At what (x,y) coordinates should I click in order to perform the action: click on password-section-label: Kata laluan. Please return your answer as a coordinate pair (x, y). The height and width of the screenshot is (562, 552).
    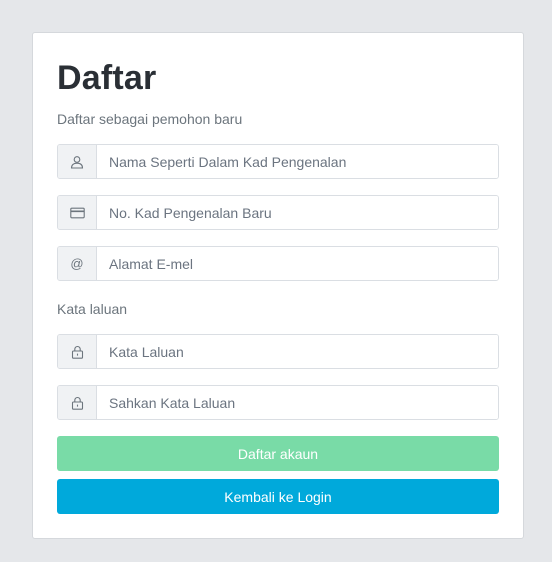
    Looking at the image, I should click on (92, 309).